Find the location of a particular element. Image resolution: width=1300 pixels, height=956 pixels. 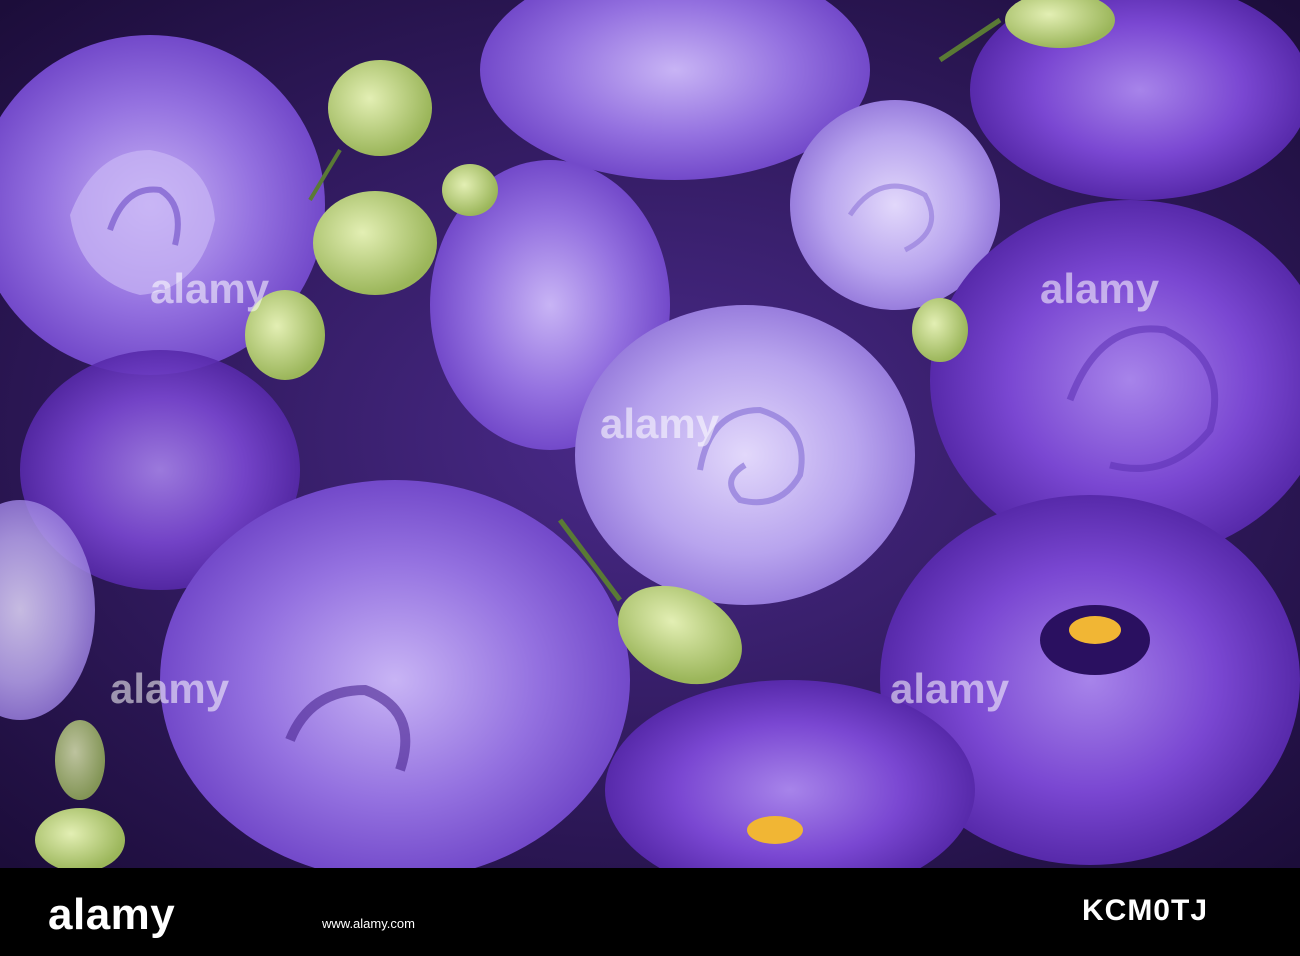

watermark-strip: alamy www.alamy.com KCM0TJ is located at coordinates (650, 912).